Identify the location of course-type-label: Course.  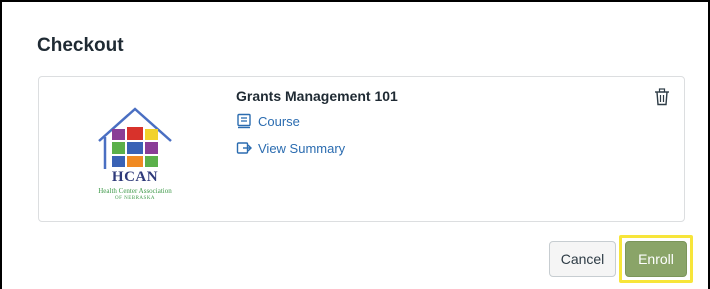
(279, 121).